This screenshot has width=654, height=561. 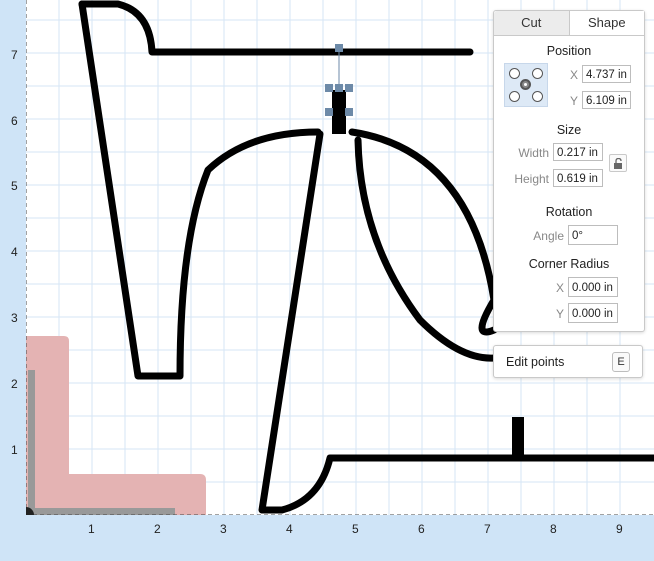 What do you see at coordinates (548, 236) in the screenshot?
I see `angle-label: Angle` at bounding box center [548, 236].